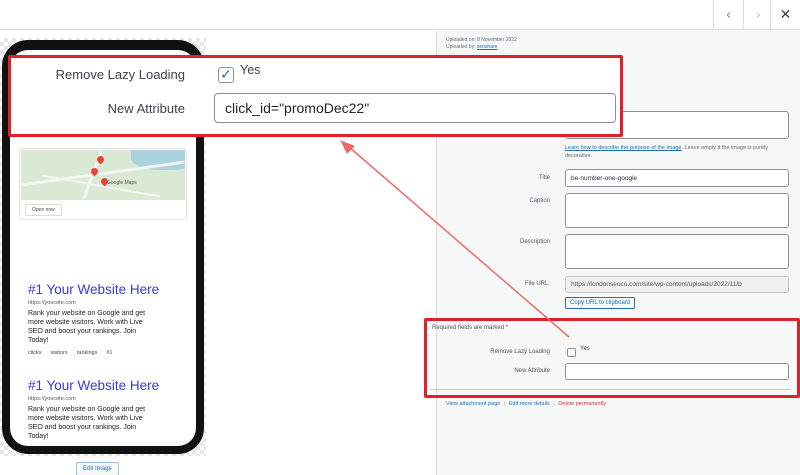 This screenshot has height=475, width=800. What do you see at coordinates (612, 358) in the screenshot?
I see `highlight-box-original` at bounding box center [612, 358].